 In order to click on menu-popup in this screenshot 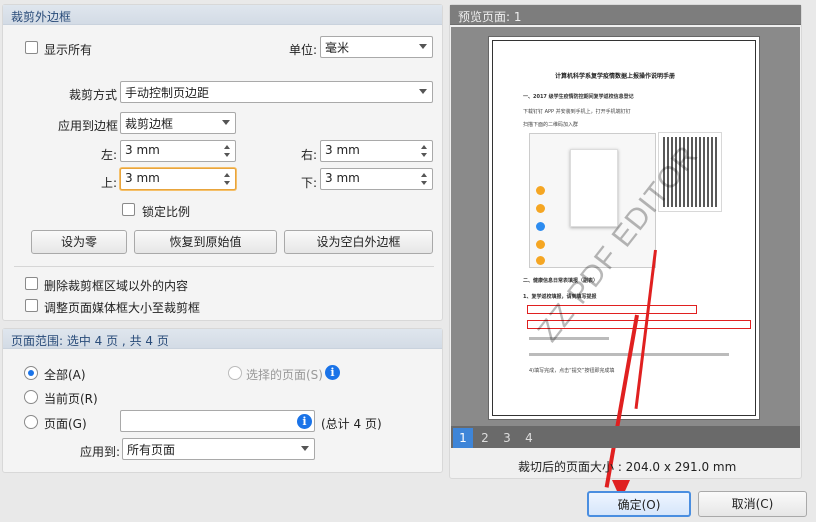, I will do `click(594, 188)`.